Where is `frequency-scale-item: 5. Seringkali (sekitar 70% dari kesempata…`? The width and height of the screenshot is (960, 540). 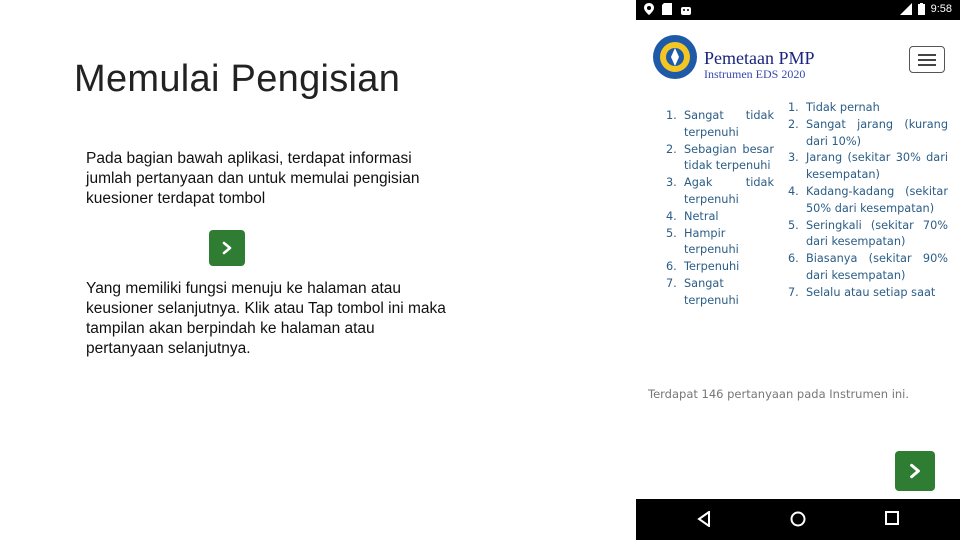 frequency-scale-item: 5. Seringkali (sekitar 70% dari kesempata… is located at coordinates (868, 235).